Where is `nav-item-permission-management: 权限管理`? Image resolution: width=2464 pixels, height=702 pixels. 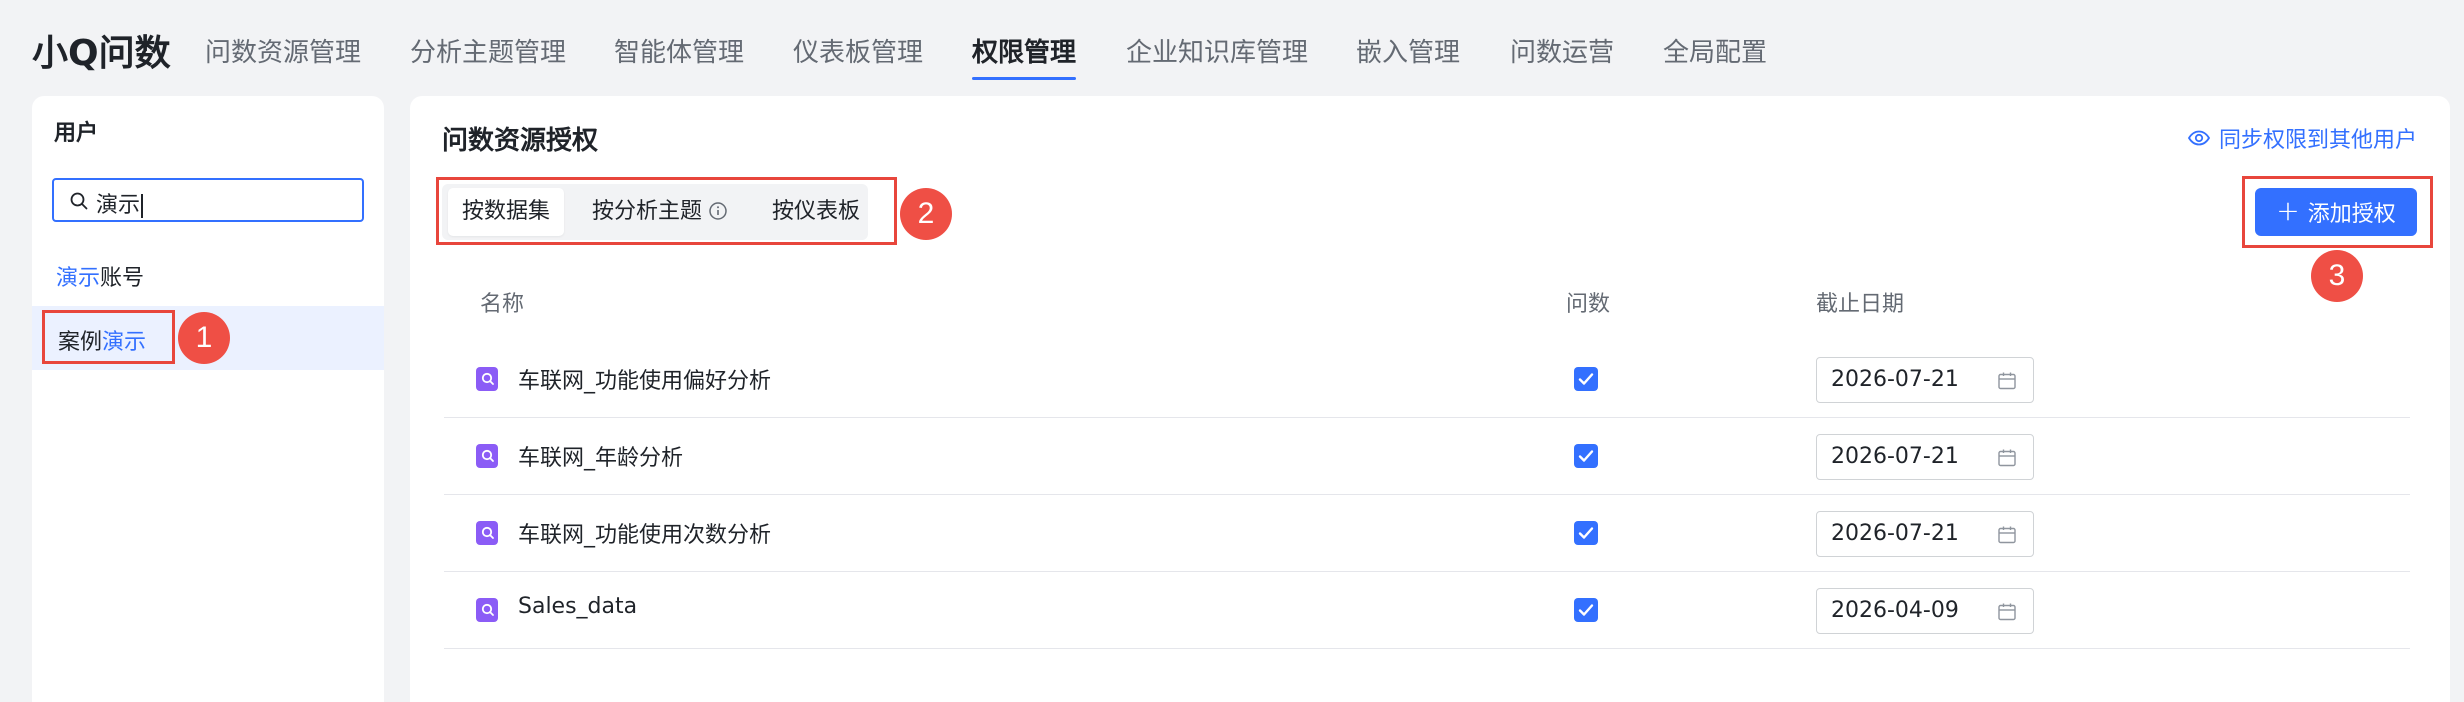 nav-item-permission-management: 权限管理 is located at coordinates (1024, 56).